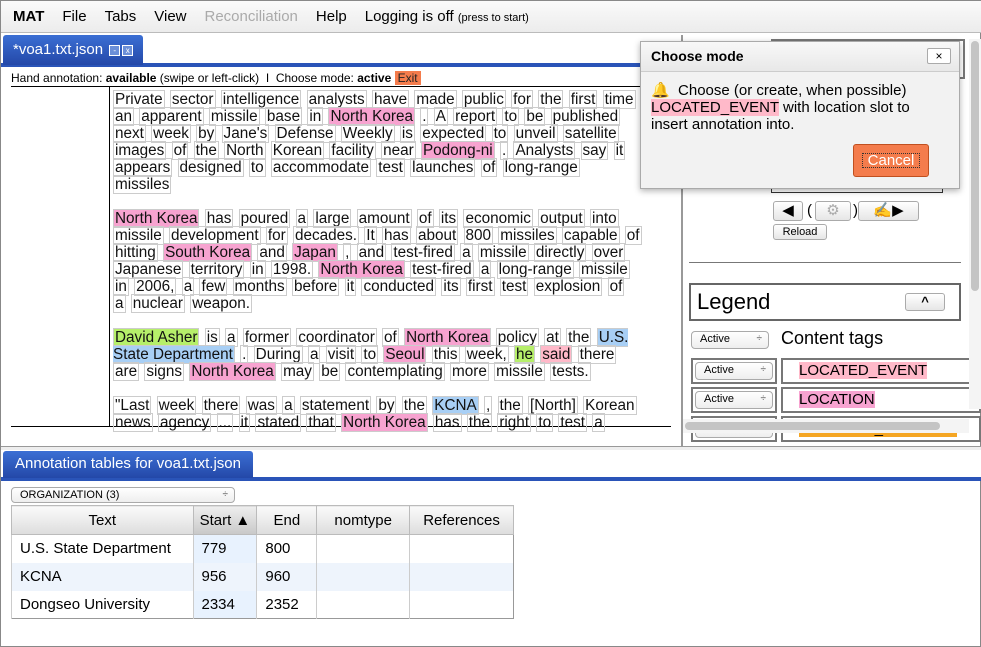 The image size is (981, 647). What do you see at coordinates (74, 16) in the screenshot?
I see `menu-file: File` at bounding box center [74, 16].